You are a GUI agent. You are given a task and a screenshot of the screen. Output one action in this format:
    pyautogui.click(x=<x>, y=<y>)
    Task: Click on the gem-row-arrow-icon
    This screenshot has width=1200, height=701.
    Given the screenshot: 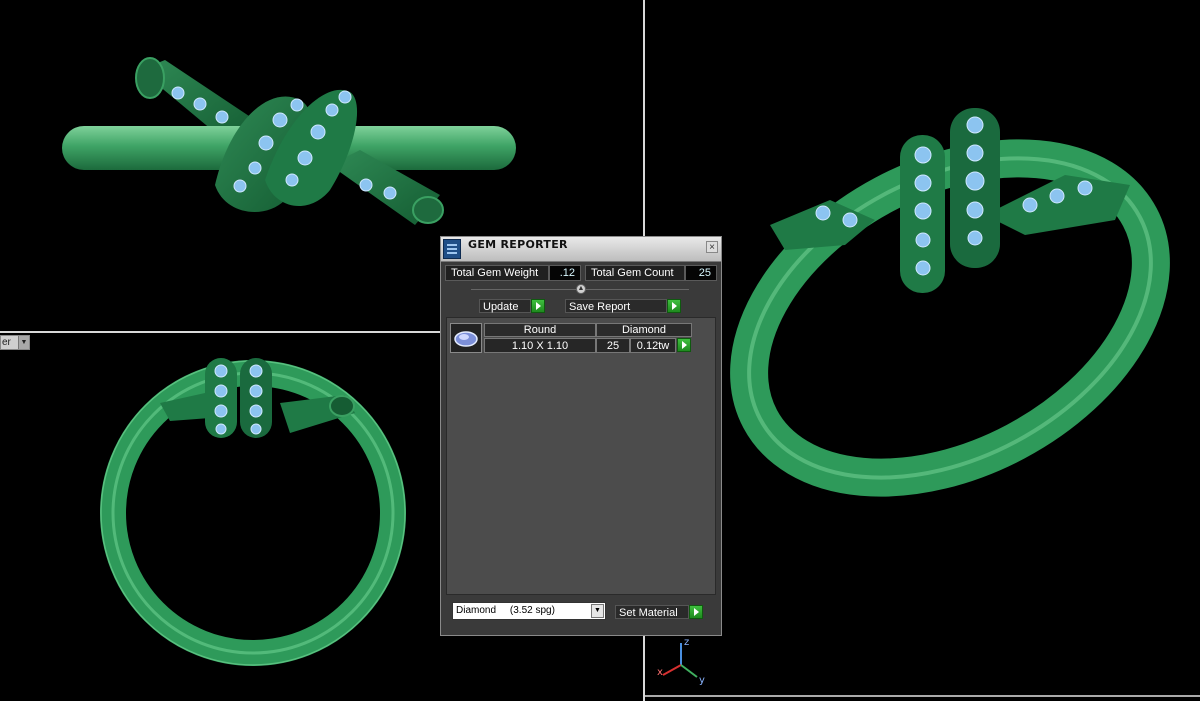 What is the action you would take?
    pyautogui.click(x=684, y=345)
    